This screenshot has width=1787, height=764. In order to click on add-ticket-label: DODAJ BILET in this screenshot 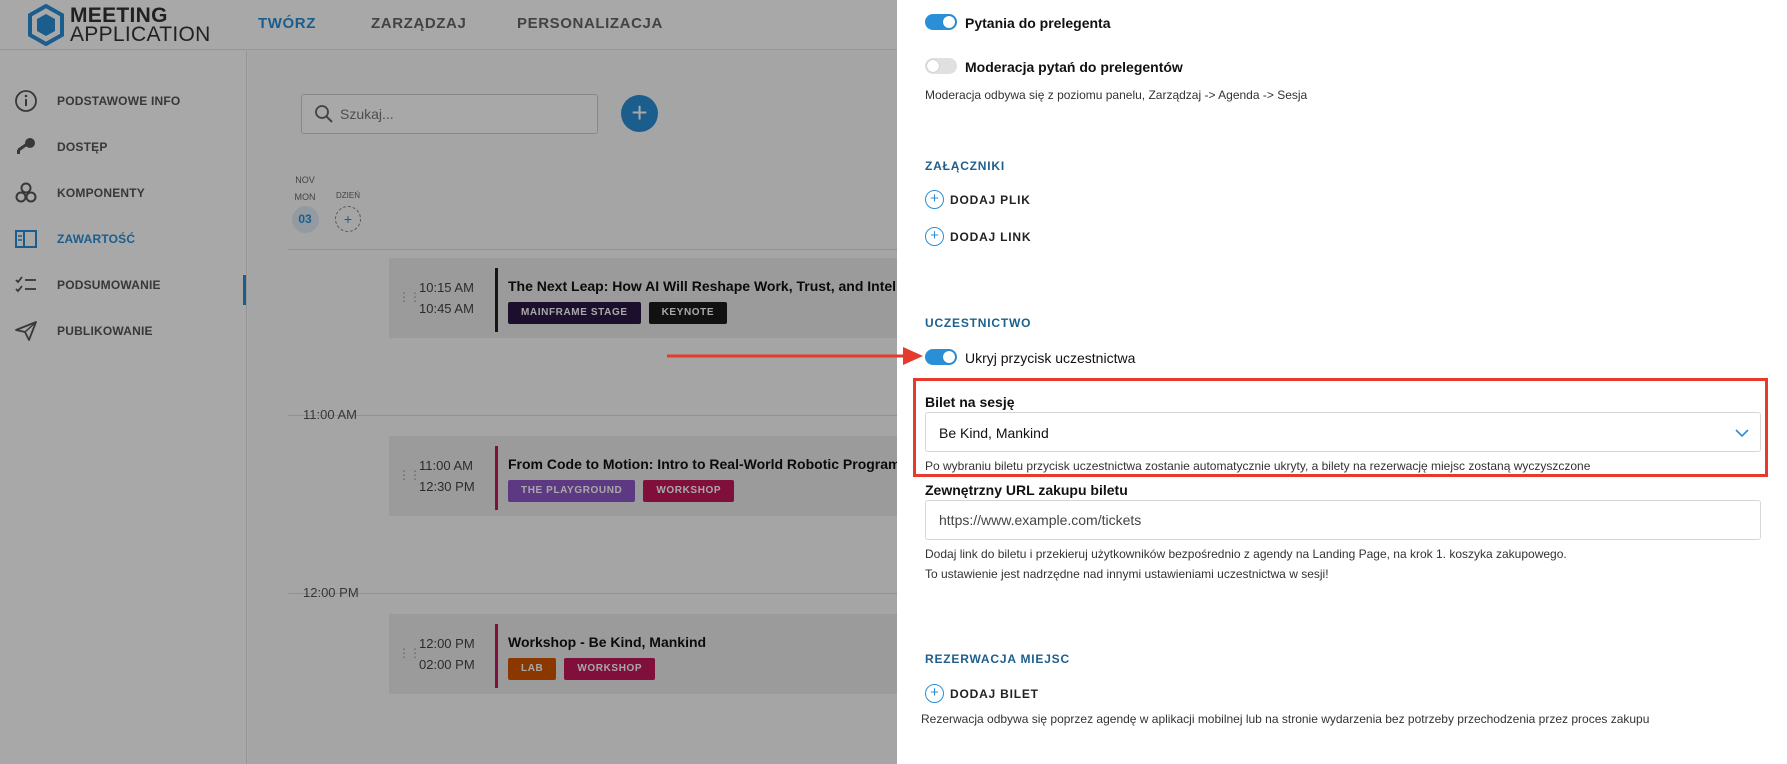, I will do `click(994, 693)`.